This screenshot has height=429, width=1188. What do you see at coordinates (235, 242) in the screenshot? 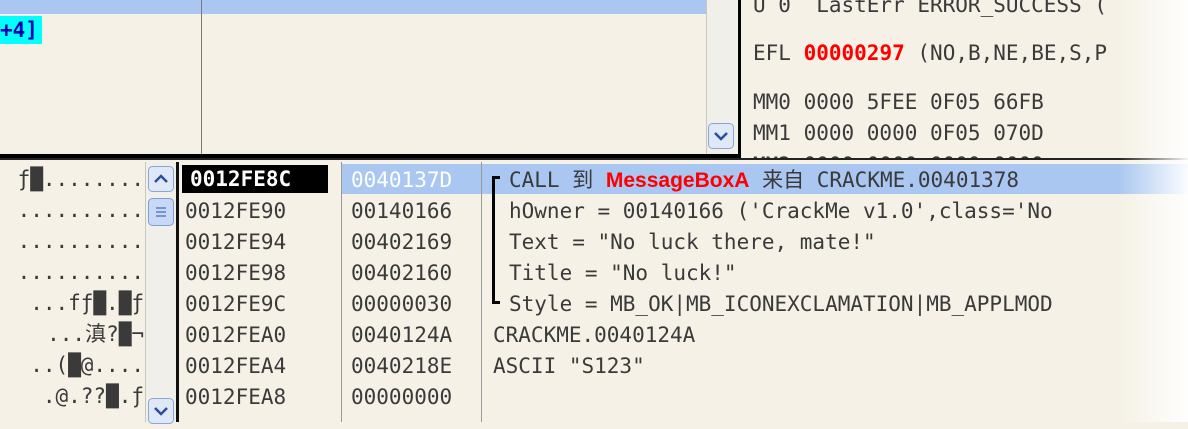
I see `stack-address: 0012FE94` at bounding box center [235, 242].